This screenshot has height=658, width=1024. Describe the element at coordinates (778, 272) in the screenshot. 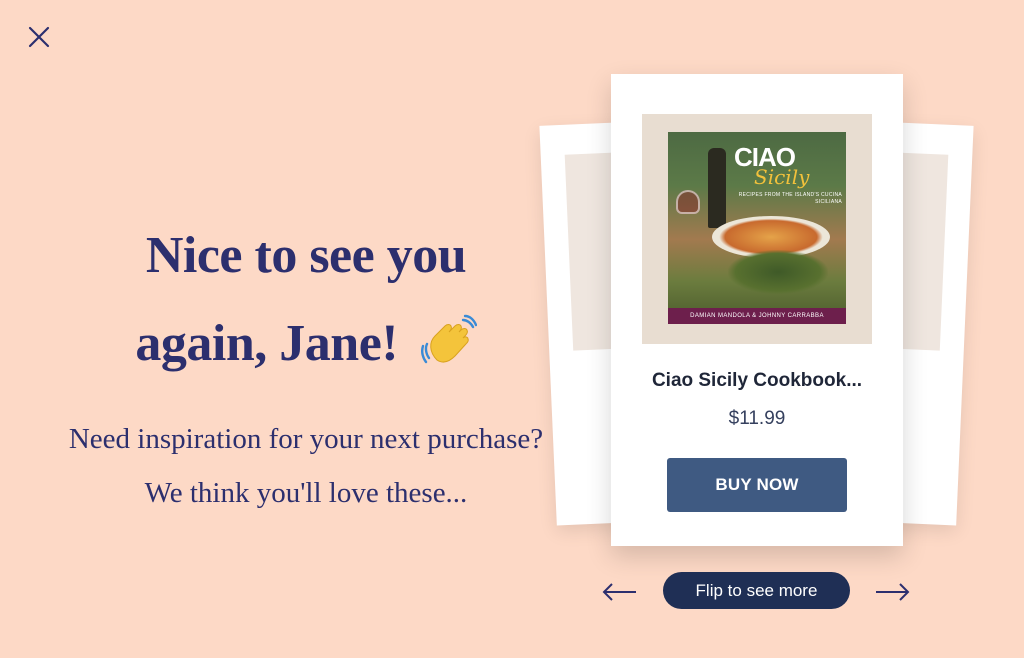

I see `herbs-graphic` at that location.